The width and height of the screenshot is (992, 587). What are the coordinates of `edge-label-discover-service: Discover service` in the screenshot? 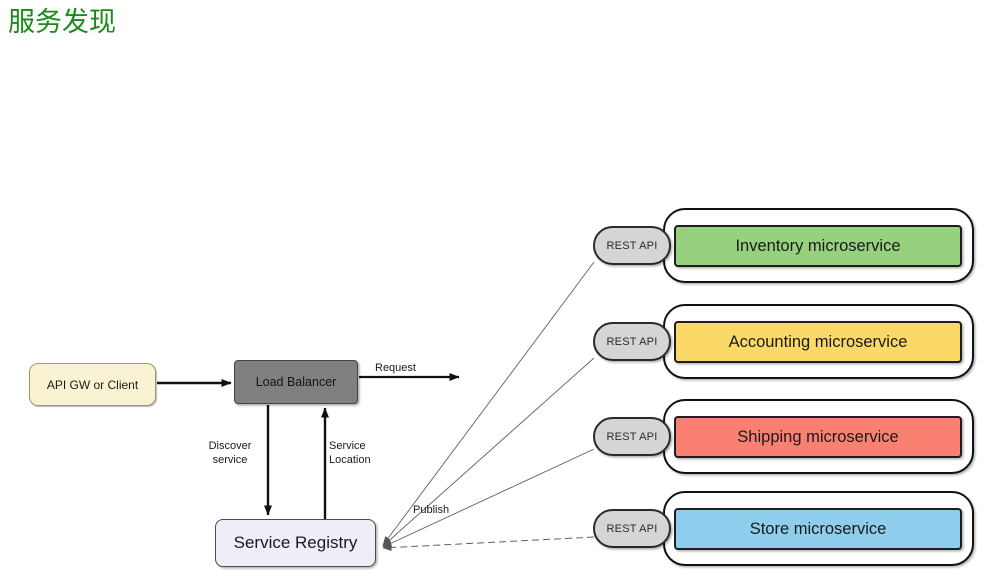 It's located at (230, 453).